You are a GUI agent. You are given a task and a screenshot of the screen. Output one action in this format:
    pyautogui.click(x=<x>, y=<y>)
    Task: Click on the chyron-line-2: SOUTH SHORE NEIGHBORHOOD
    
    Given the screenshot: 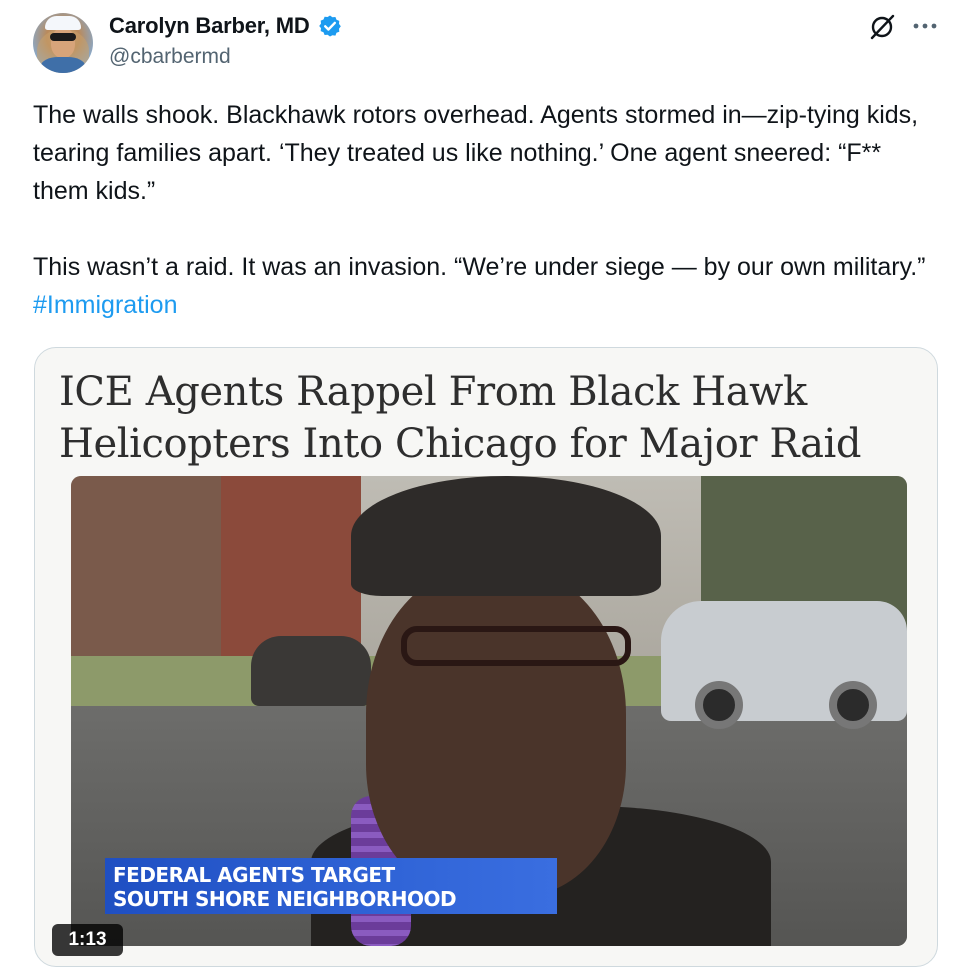 What is the action you would take?
    pyautogui.click(x=285, y=899)
    